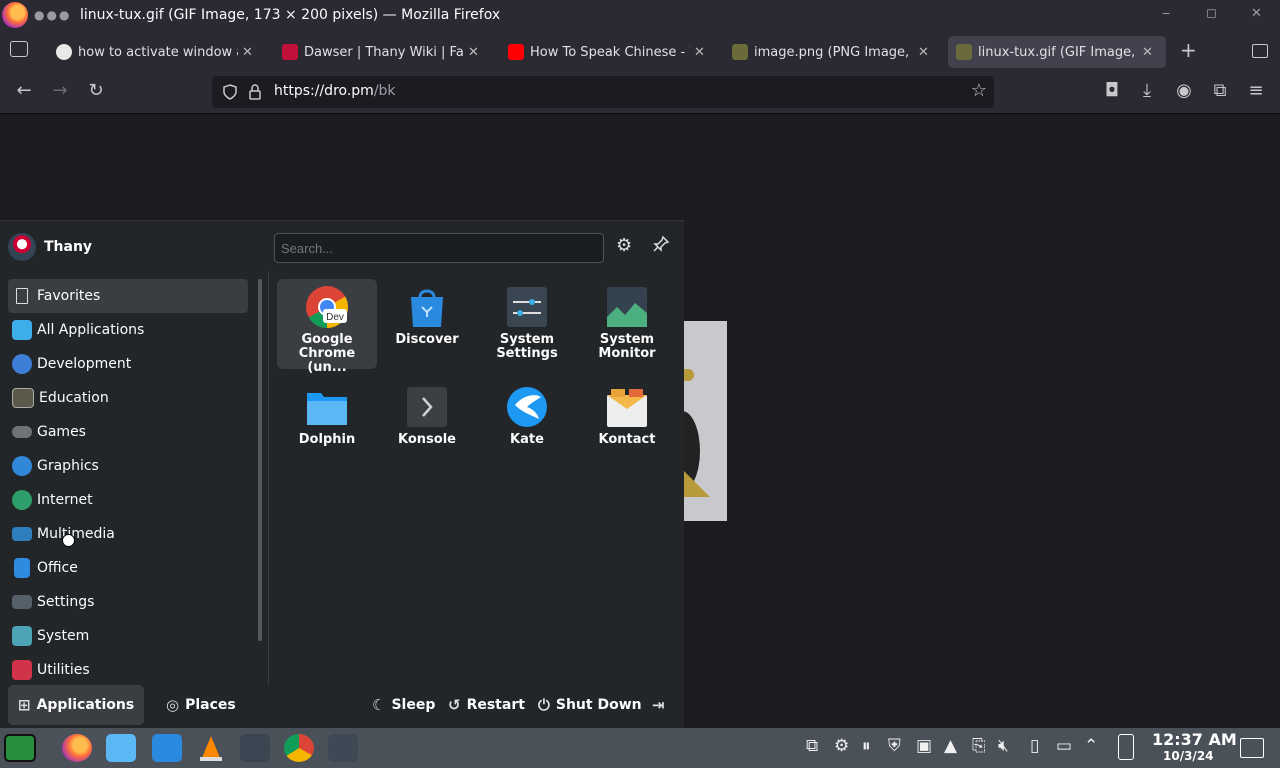 The image size is (1280, 768). I want to click on sleep-button: ☾ Sleep, so click(403, 705).